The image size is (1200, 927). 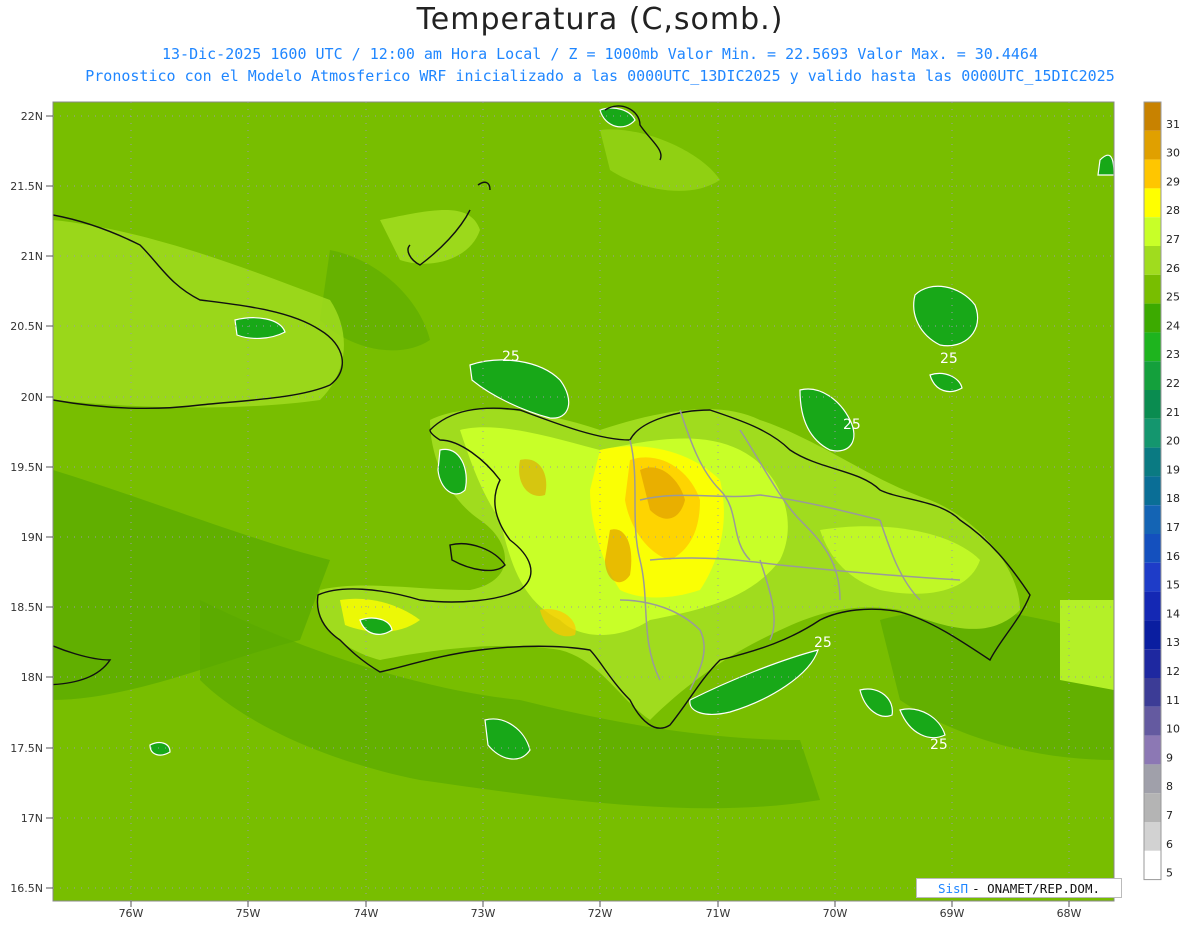 I want to click on lon-tick-label: 73W, so click(x=483, y=913).